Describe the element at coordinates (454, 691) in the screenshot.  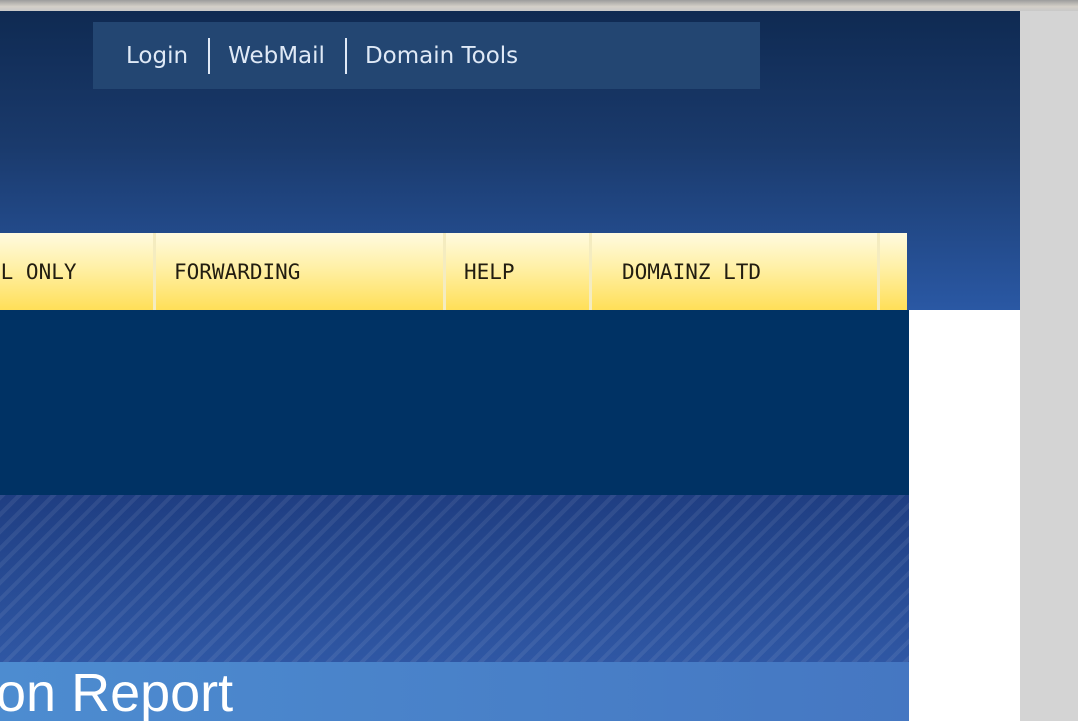
I see `page-title-bar: on Report` at that location.